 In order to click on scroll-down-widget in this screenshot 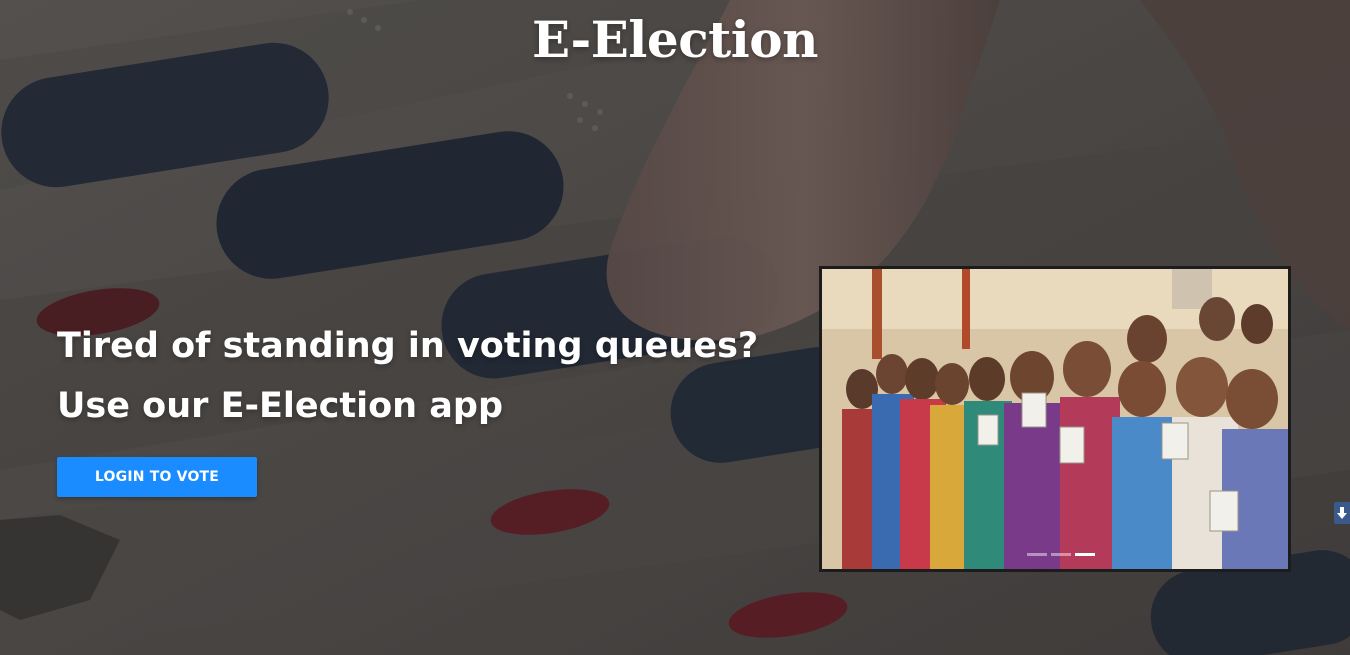, I will do `click(1342, 513)`.